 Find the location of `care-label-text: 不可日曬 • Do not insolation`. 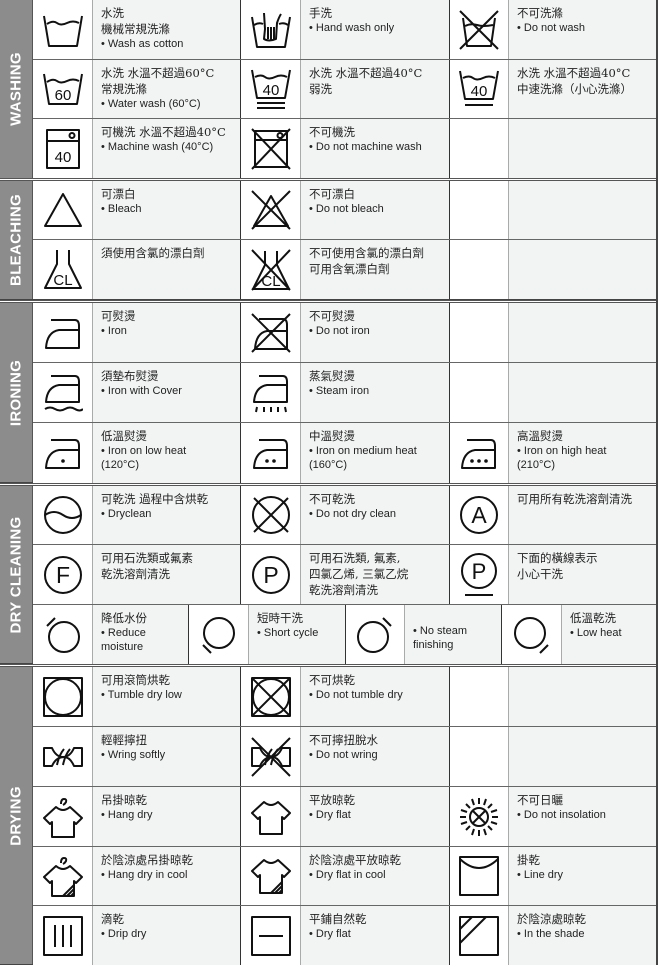

care-label-text: 不可日曬 • Do not insolation is located at coordinates (582, 816).